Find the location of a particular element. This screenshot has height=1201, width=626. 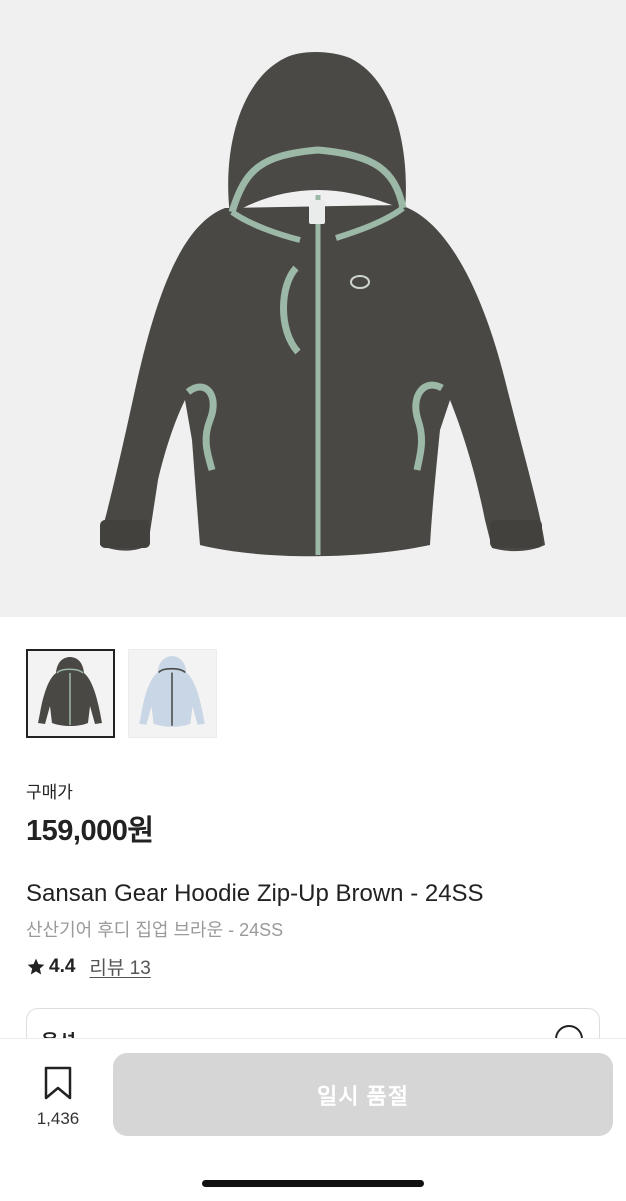

rating-row: 4.4 리뷰 13 is located at coordinates (88, 966).